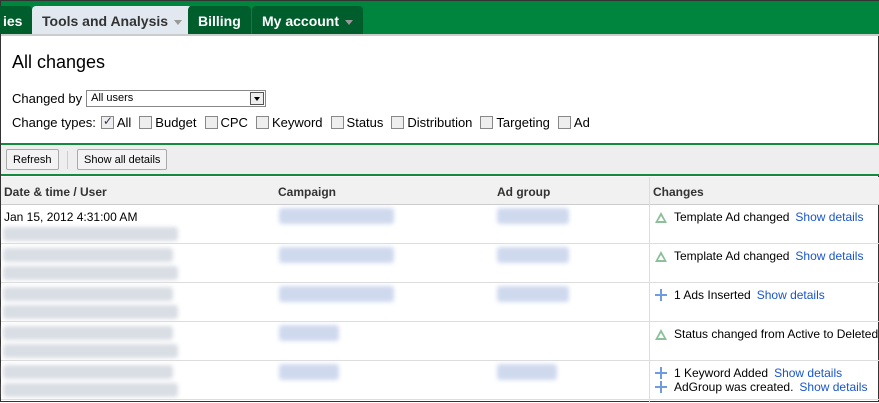 This screenshot has width=879, height=403. What do you see at coordinates (105, 21) in the screenshot?
I see `tab-label: Tools and Analysis` at bounding box center [105, 21].